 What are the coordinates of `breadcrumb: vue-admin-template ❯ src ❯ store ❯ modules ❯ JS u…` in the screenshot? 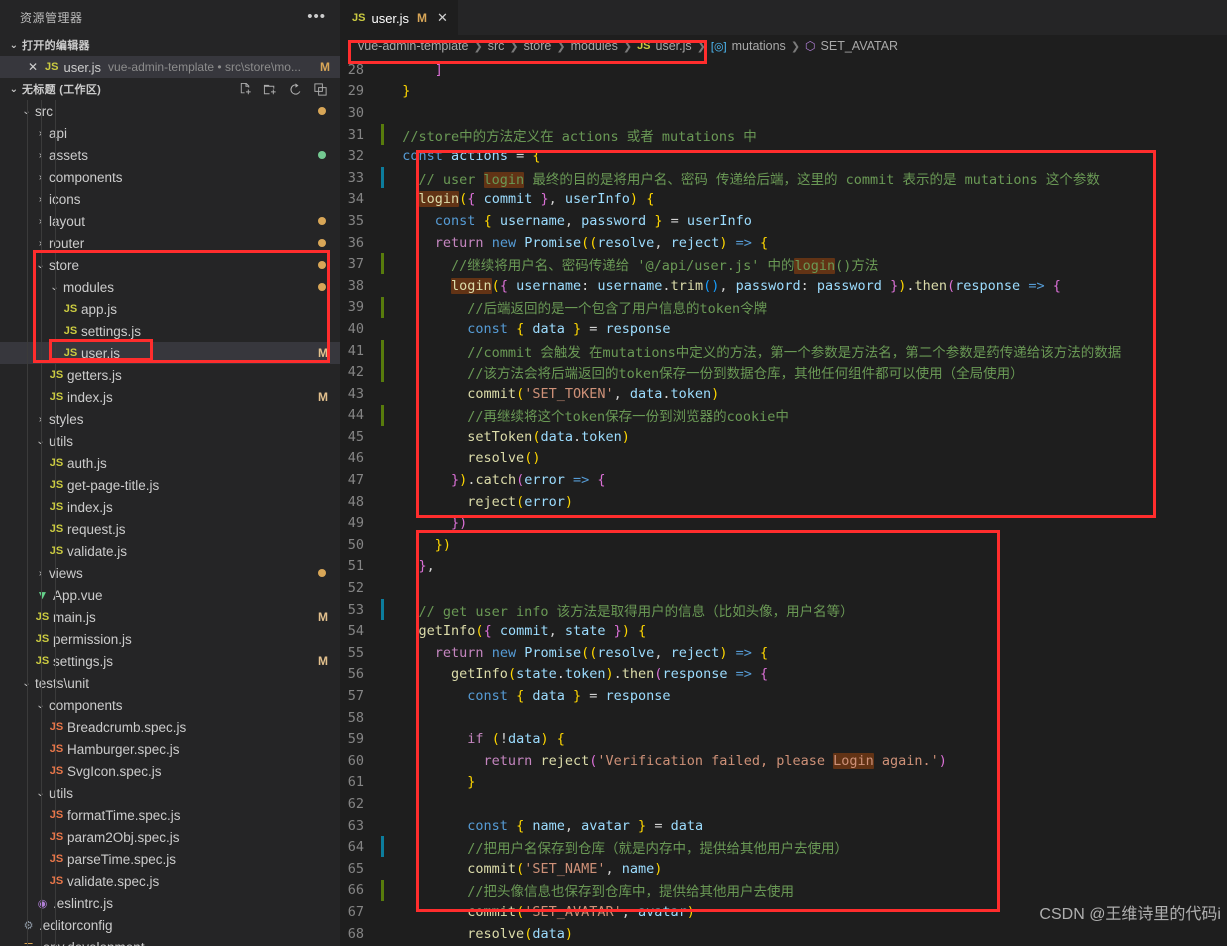 It's located at (783, 46).